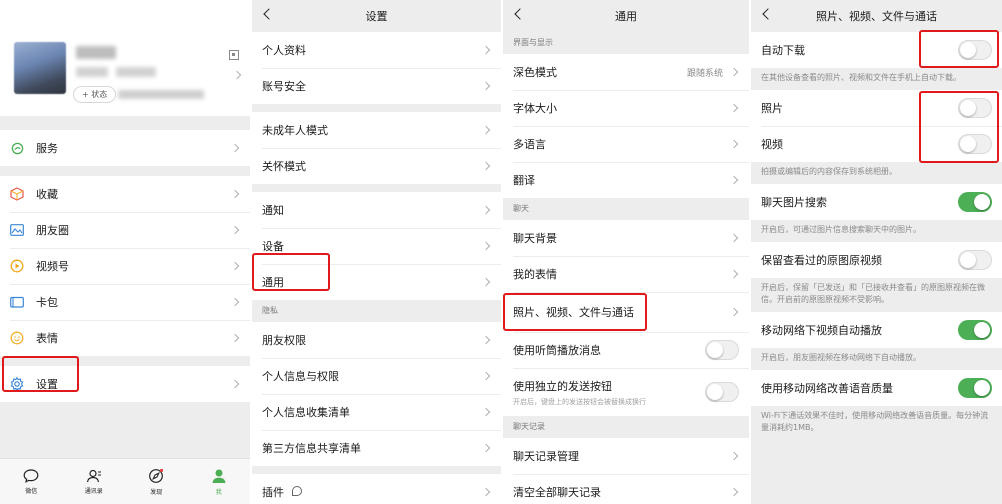 The height and width of the screenshot is (504, 1002). What do you see at coordinates (975, 50) in the screenshot?
I see `auto-download-toggle` at bounding box center [975, 50].